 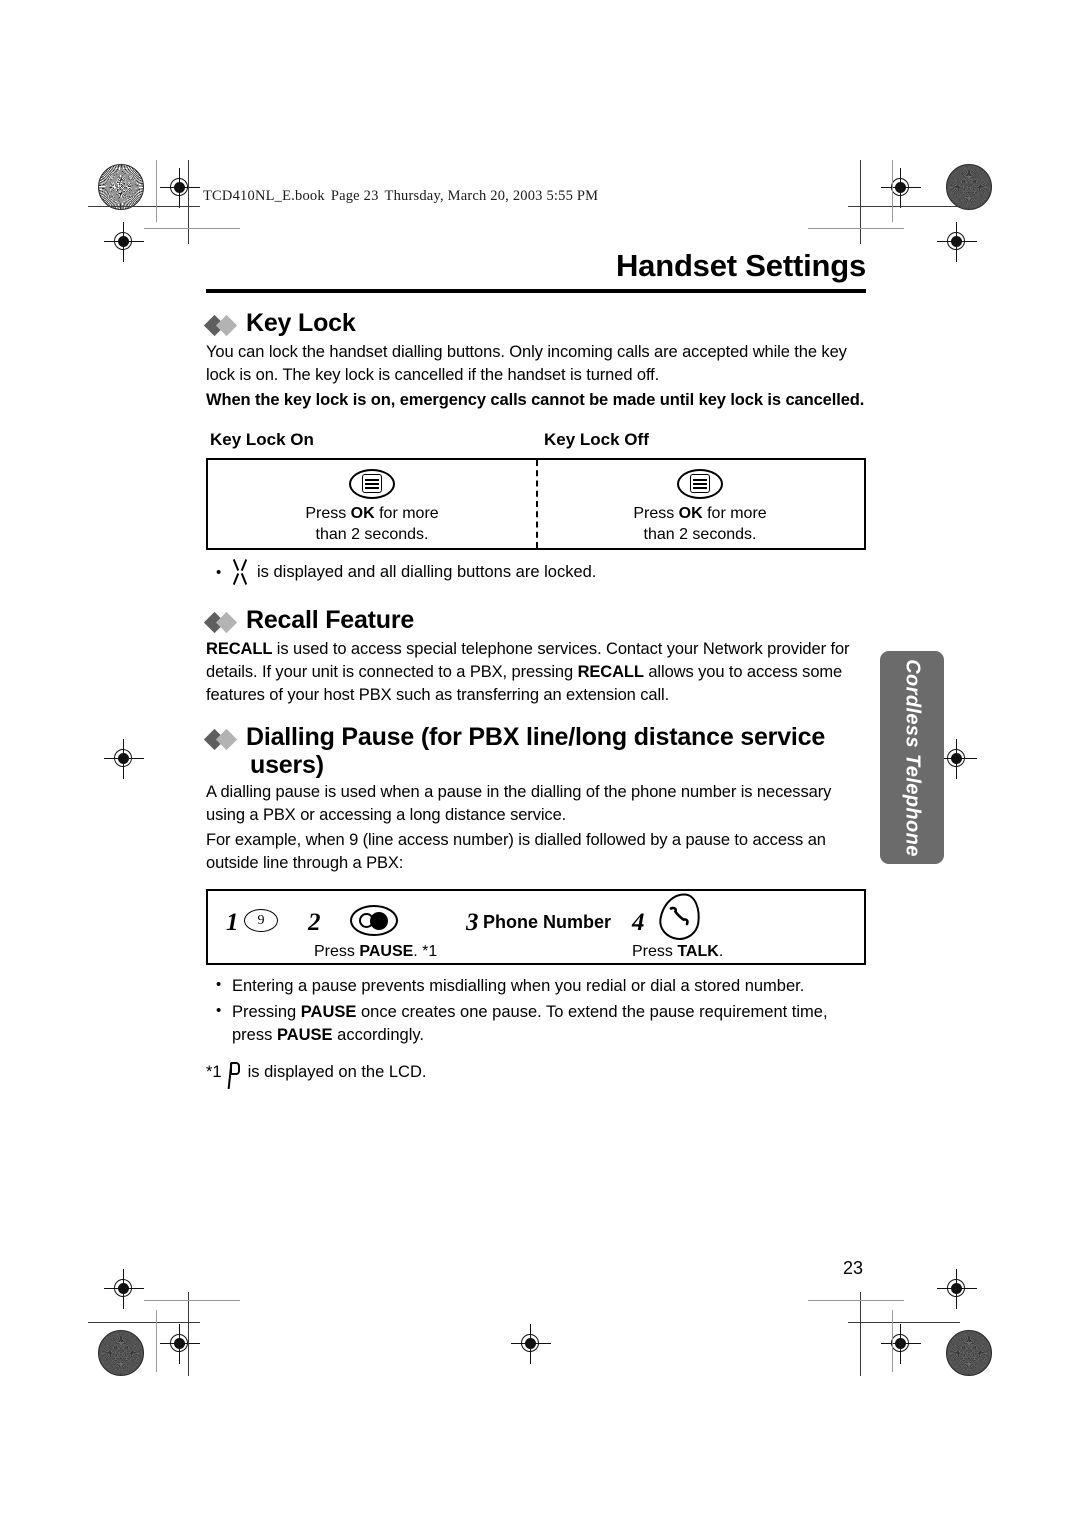 What do you see at coordinates (856, 228) in the screenshot?
I see `crop-mark-top-right-h2` at bounding box center [856, 228].